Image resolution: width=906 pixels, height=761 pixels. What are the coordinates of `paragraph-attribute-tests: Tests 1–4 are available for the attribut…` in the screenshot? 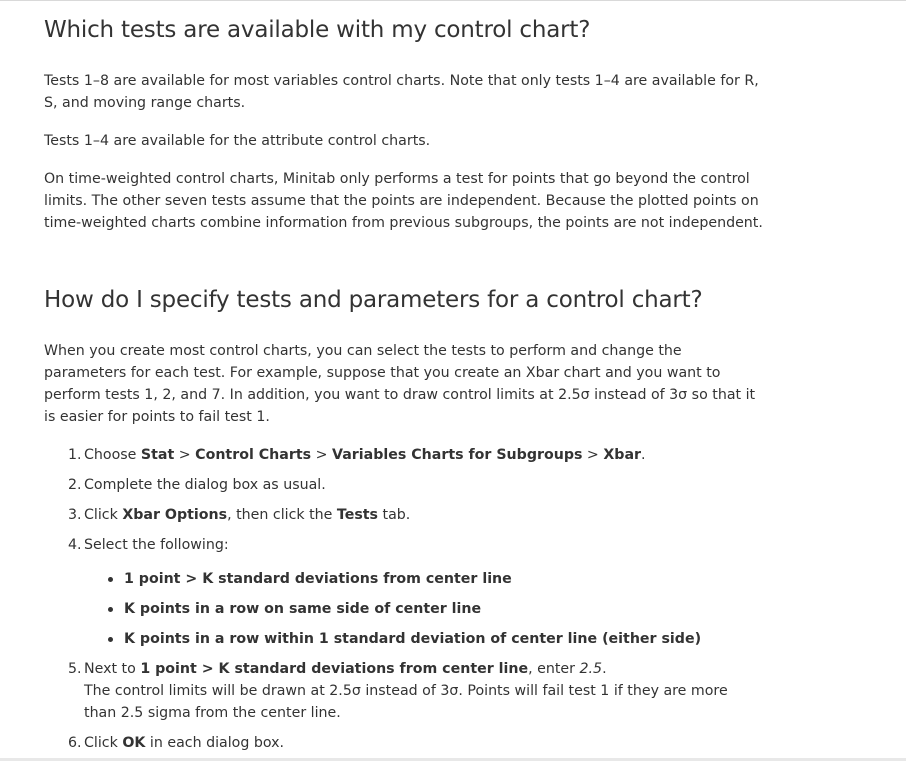 It's located at (237, 141).